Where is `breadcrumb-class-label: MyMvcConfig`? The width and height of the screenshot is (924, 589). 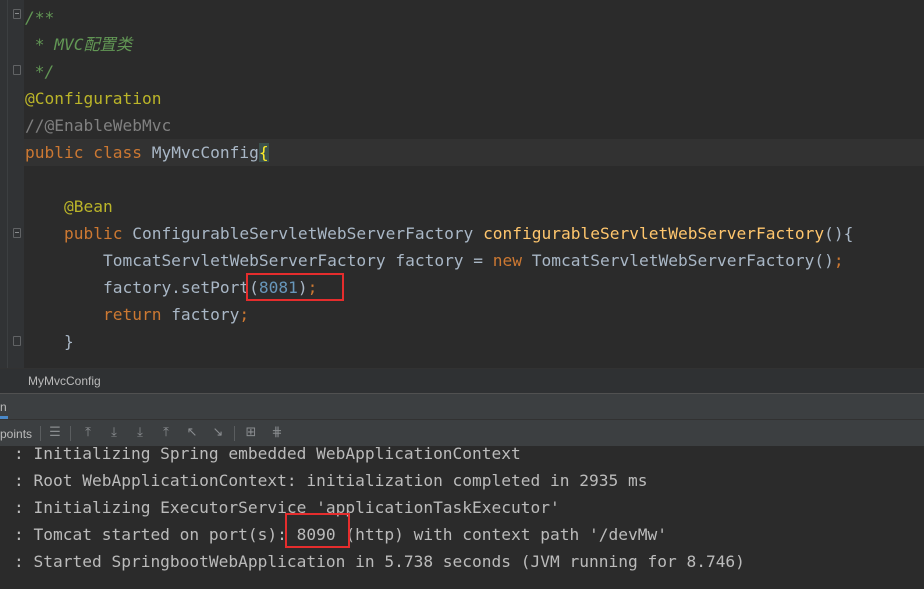 breadcrumb-class-label: MyMvcConfig is located at coordinates (64, 381).